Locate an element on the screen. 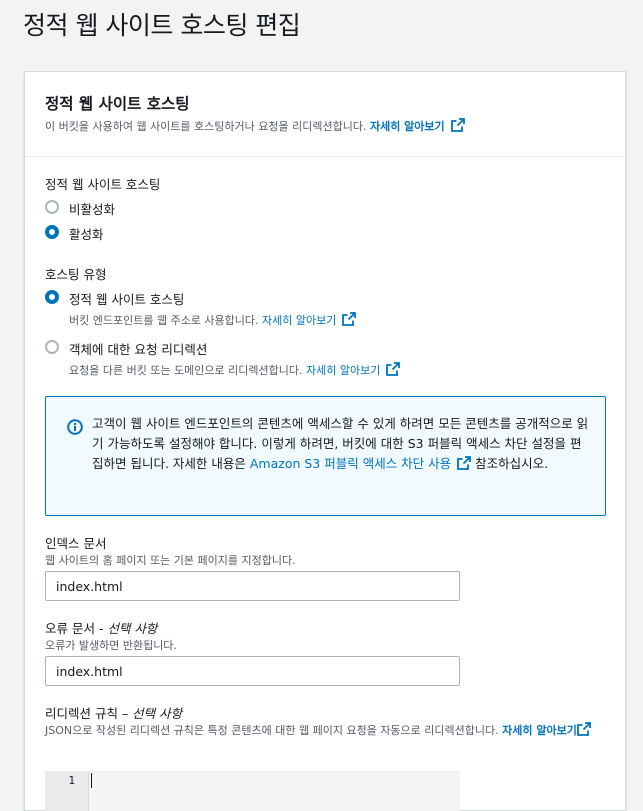 This screenshot has height=811, width=643. learn-more-link-redirection: 자세히 알아보기 is located at coordinates (547, 729).